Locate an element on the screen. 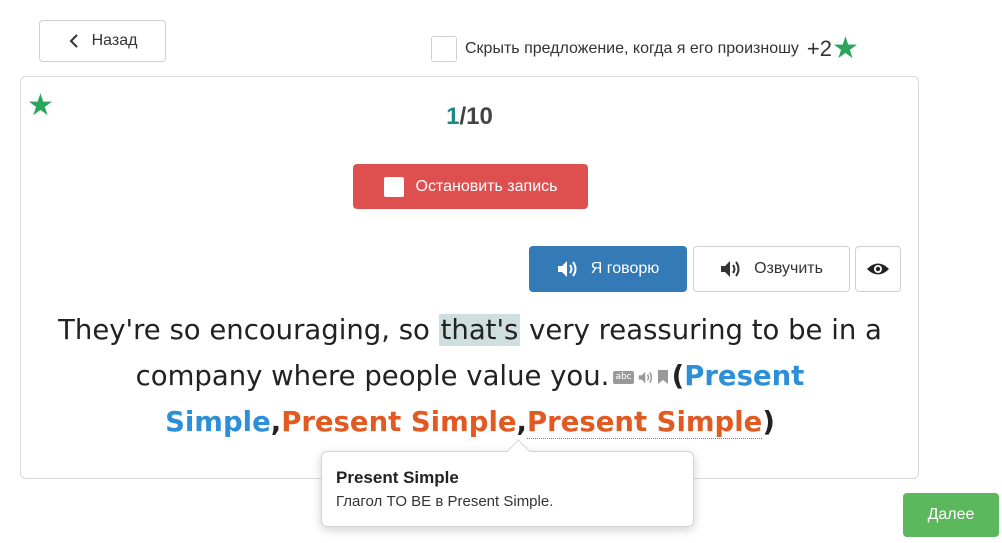  sentence-tools: abc is located at coordinates (640, 377).